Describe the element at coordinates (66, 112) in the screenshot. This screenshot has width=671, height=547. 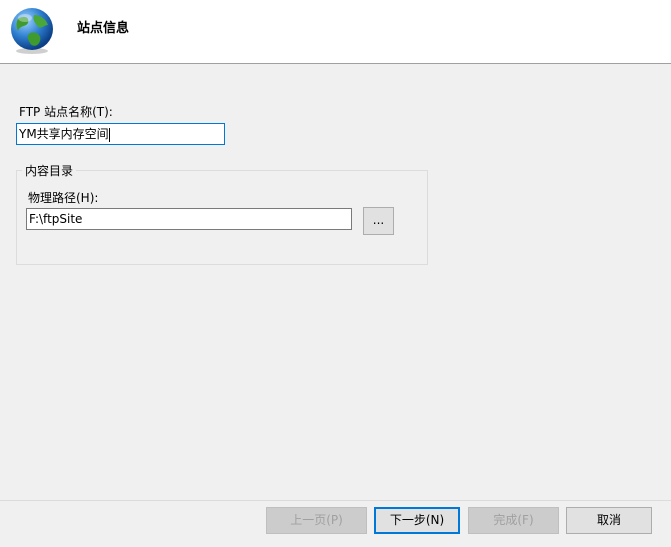
I see `site-name-label: FTP 站点名称(T):` at that location.